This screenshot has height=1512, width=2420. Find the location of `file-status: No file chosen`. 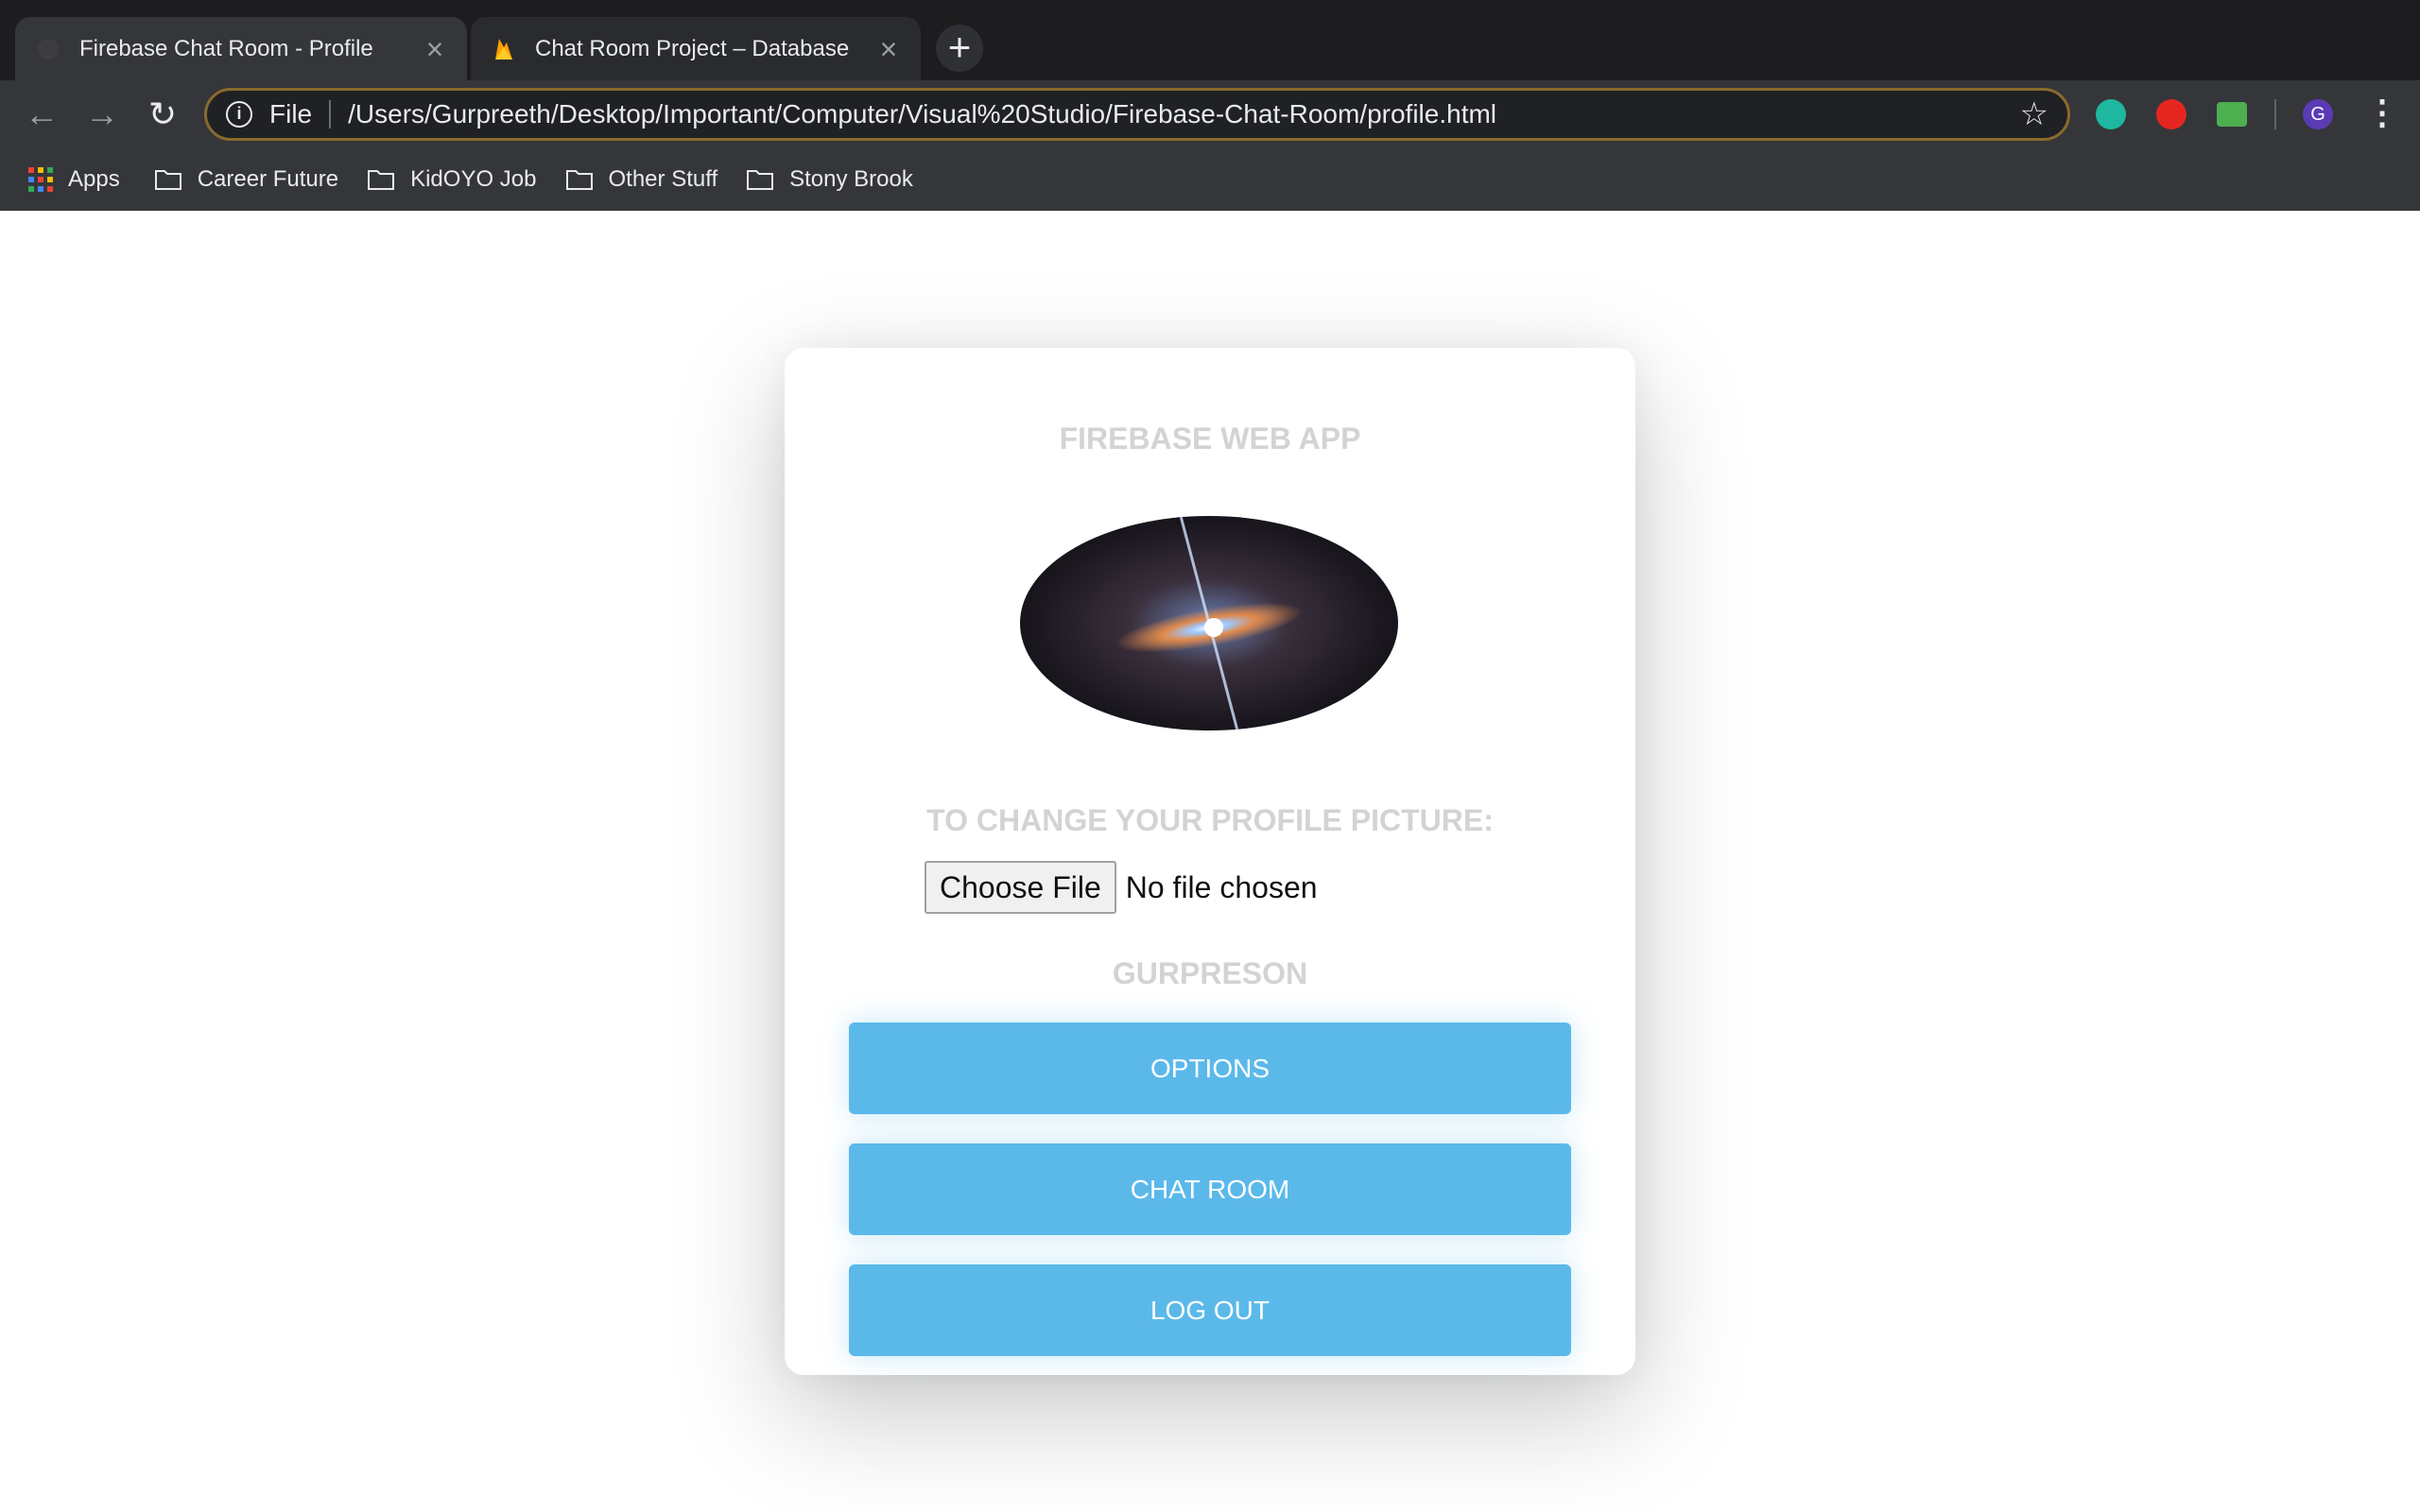

file-status: No file chosen is located at coordinates (1221, 886).